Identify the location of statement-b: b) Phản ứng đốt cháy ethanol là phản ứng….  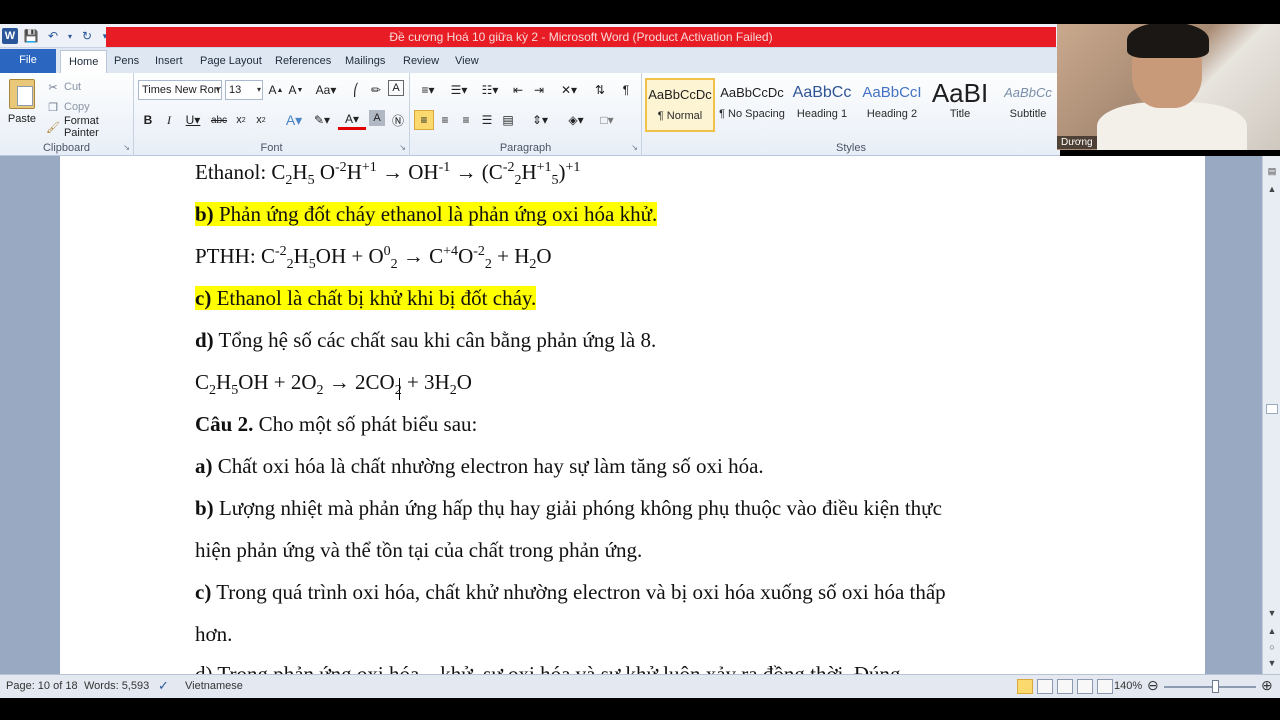
(426, 214).